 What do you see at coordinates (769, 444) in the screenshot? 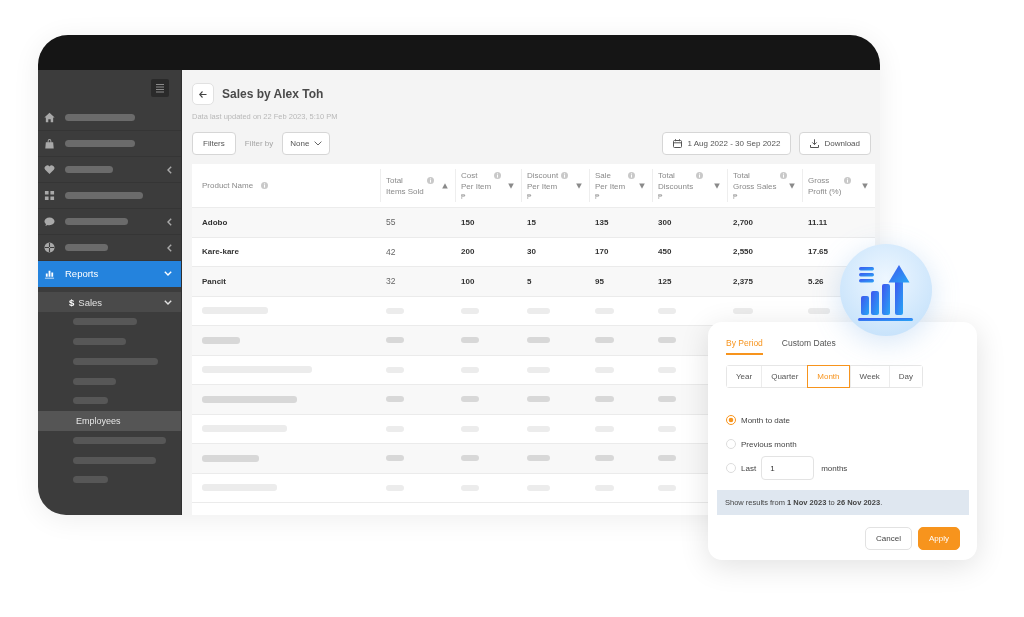
I see `option-label: Previous month` at bounding box center [769, 444].